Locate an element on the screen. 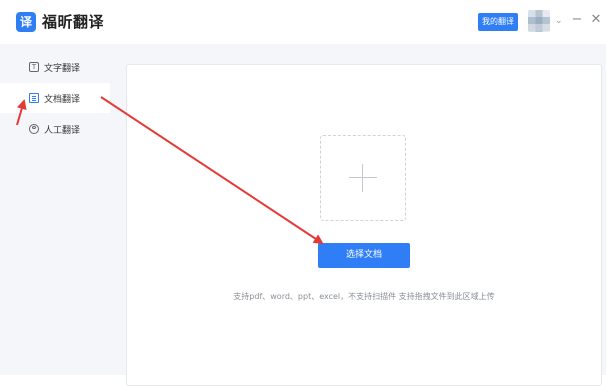 This screenshot has width=606, height=386. app-title: 福昕翻译 is located at coordinates (73, 22).